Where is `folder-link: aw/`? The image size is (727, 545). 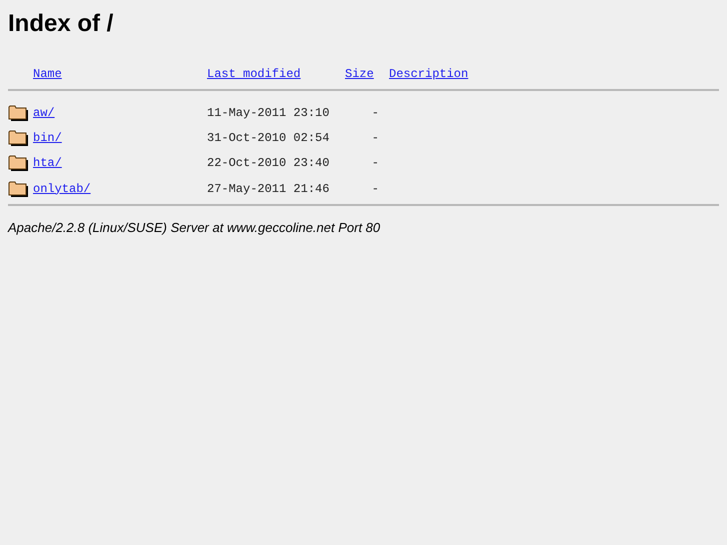
folder-link: aw/ is located at coordinates (44, 113).